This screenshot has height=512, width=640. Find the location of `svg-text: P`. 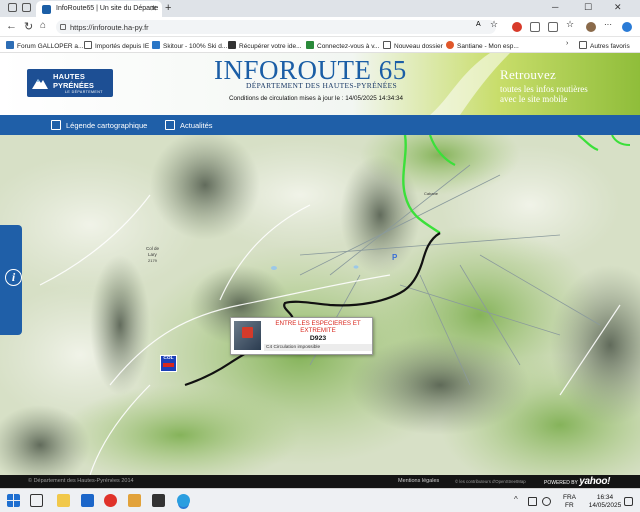

svg-text: P is located at coordinates (395, 257).